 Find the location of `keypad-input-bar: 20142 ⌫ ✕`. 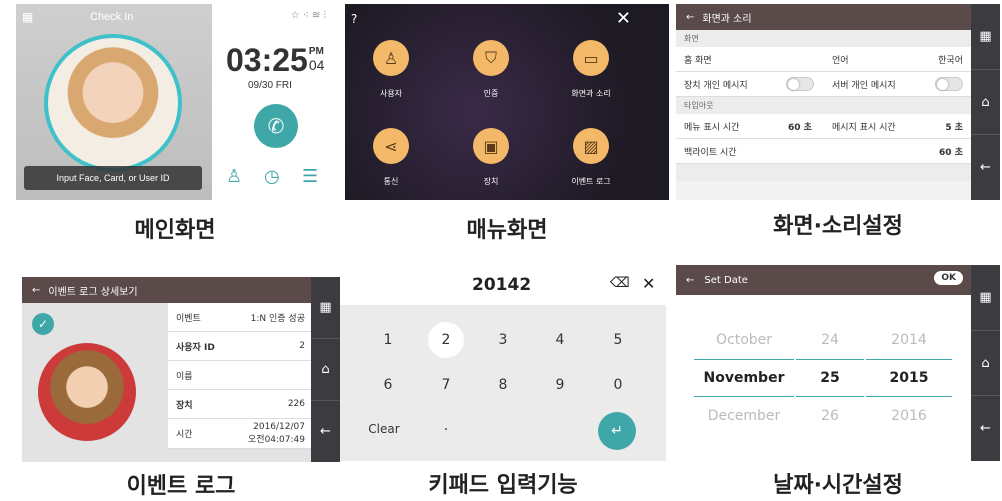

keypad-input-bar: 20142 ⌫ ✕ is located at coordinates (503, 285).